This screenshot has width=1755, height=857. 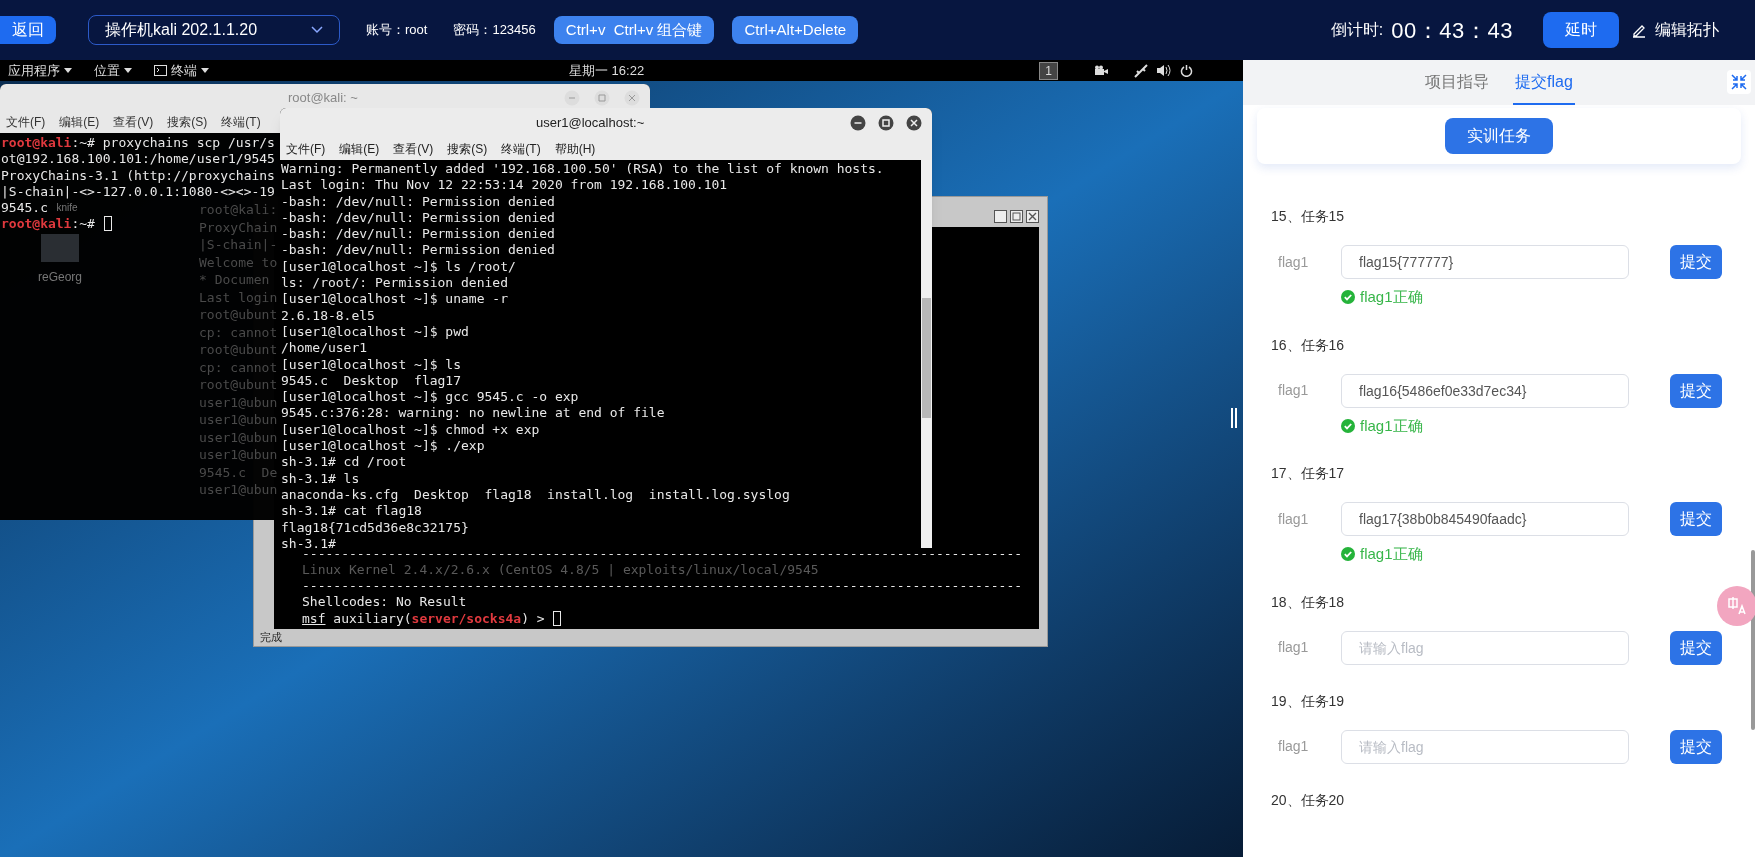 I want to click on collapse-icon, so click(x=1739, y=82).